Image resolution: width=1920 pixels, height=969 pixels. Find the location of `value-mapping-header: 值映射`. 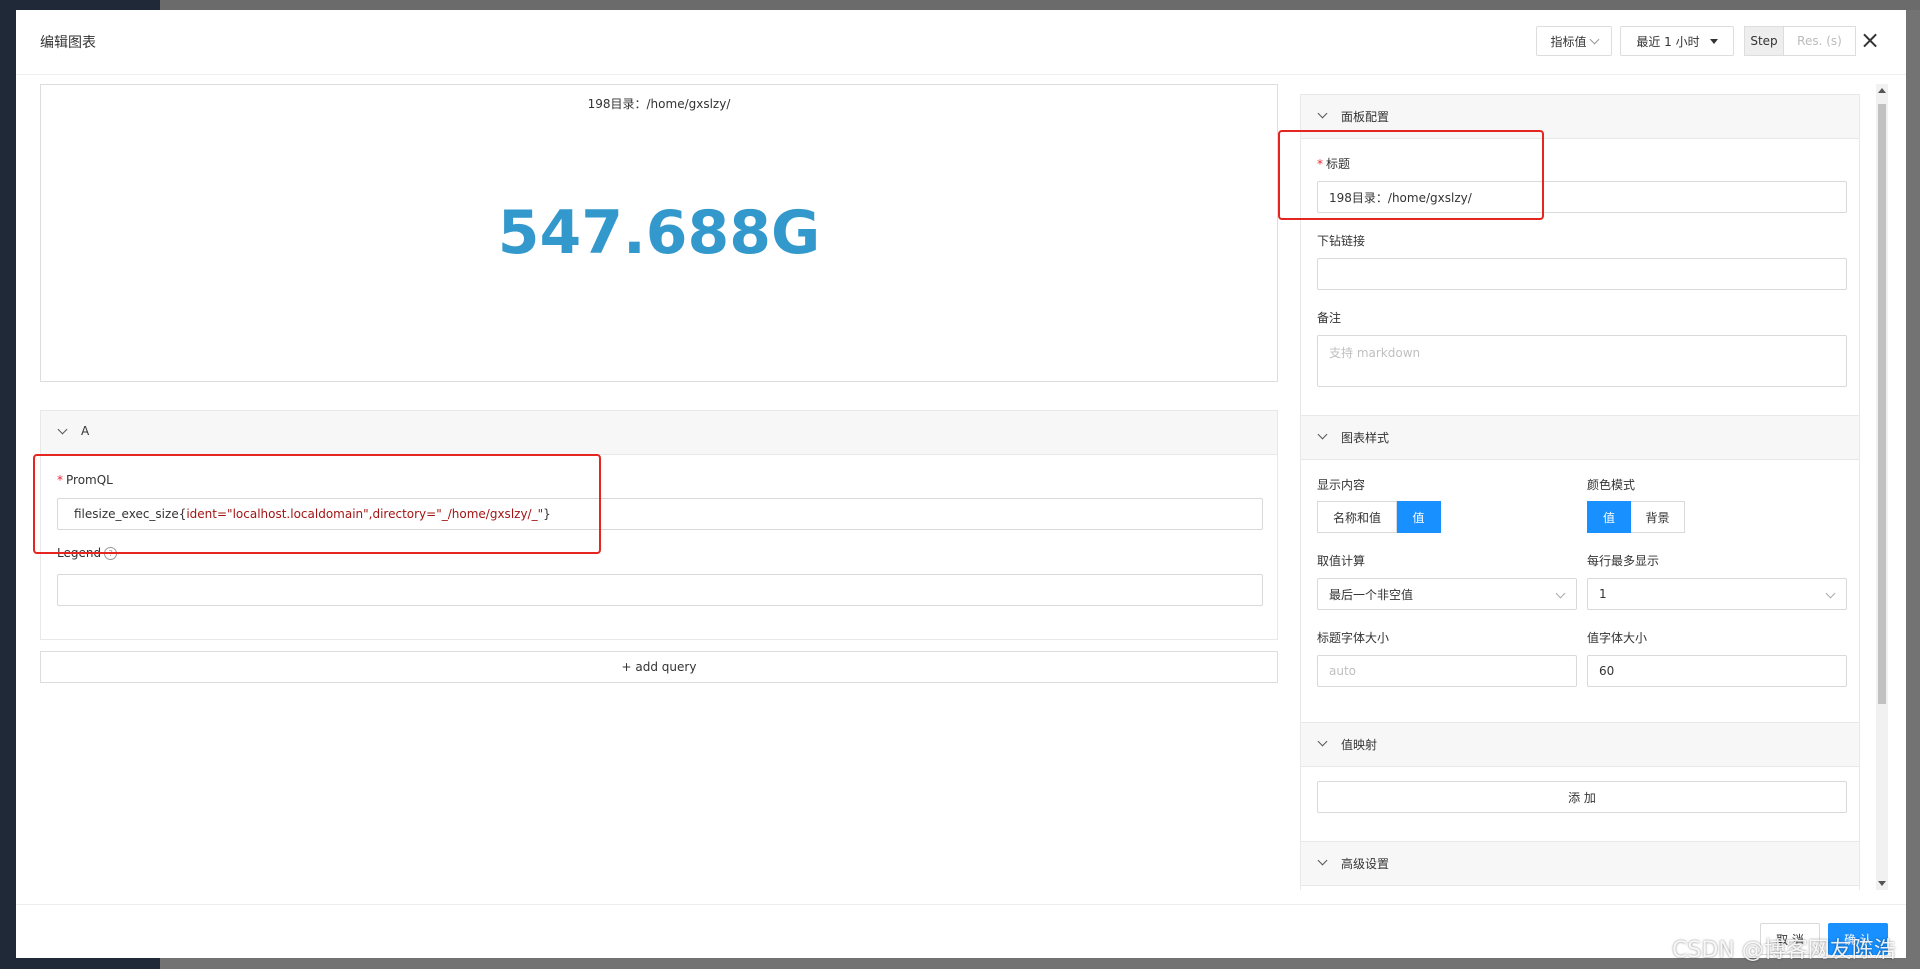

value-mapping-header: 值映射 is located at coordinates (1580, 745).